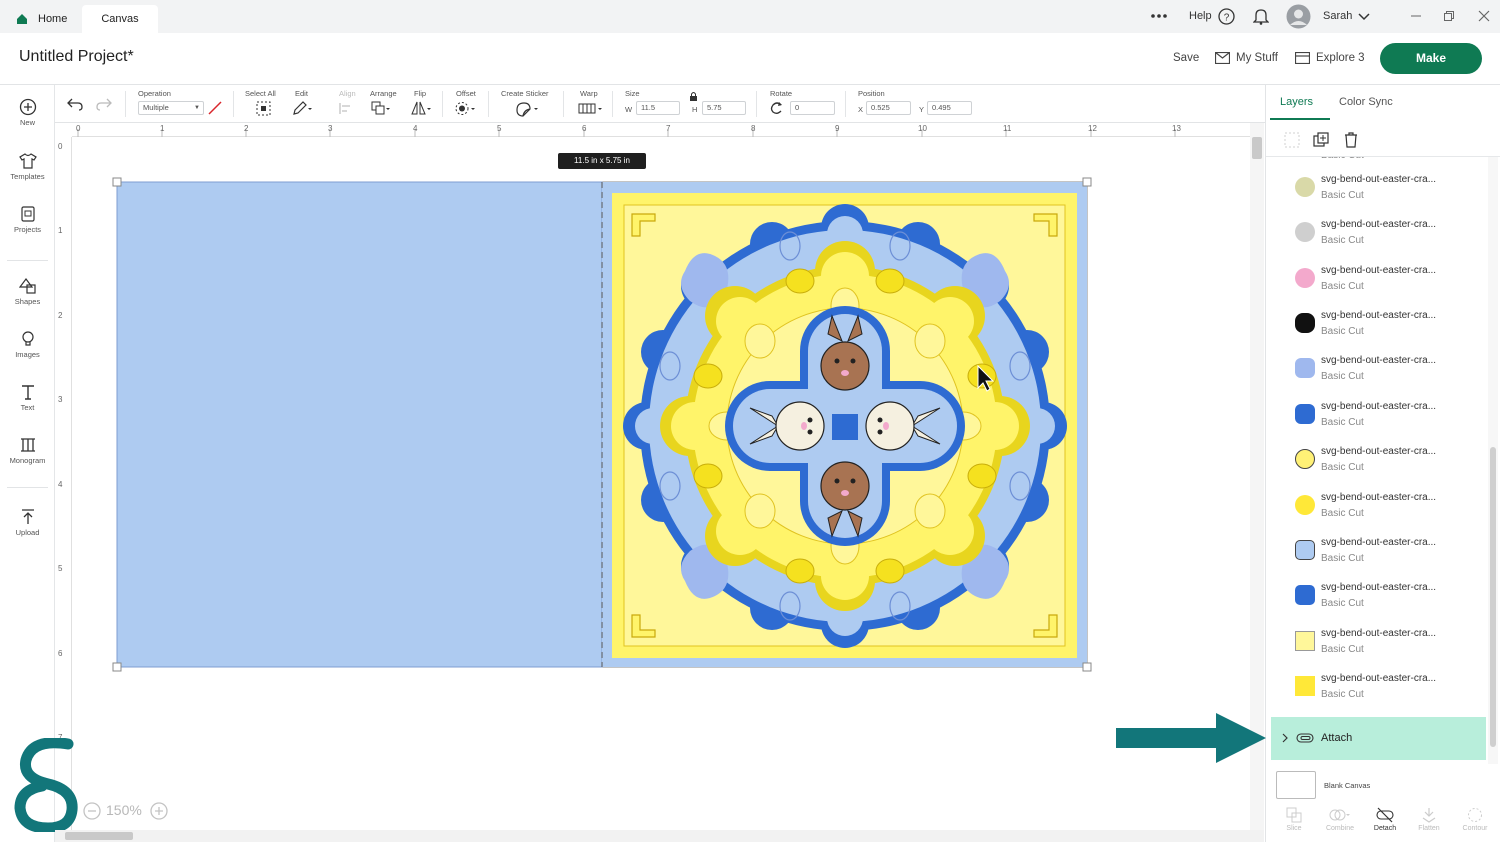 This screenshot has height=842, width=1500. What do you see at coordinates (420, 93) in the screenshot?
I see `flip-label: Flip` at bounding box center [420, 93].